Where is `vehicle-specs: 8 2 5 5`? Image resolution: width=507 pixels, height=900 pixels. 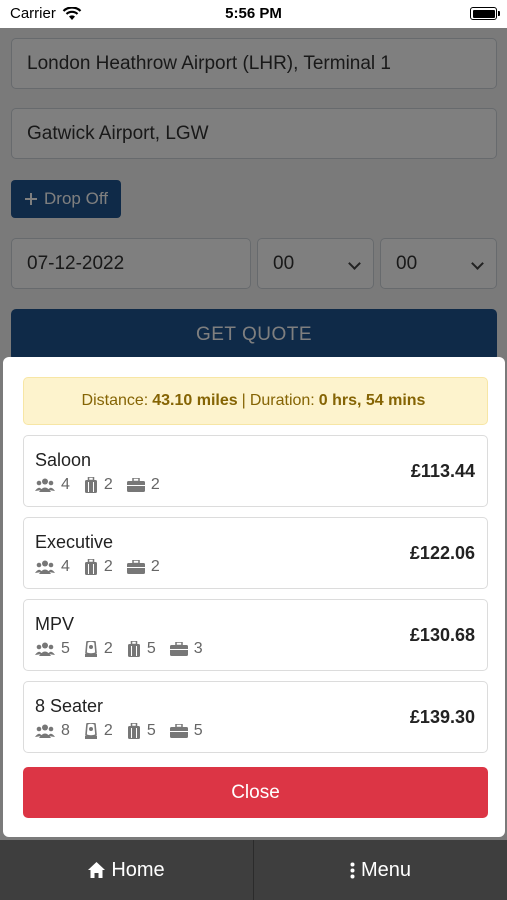 vehicle-specs: 8 2 5 5 is located at coordinates (126, 731).